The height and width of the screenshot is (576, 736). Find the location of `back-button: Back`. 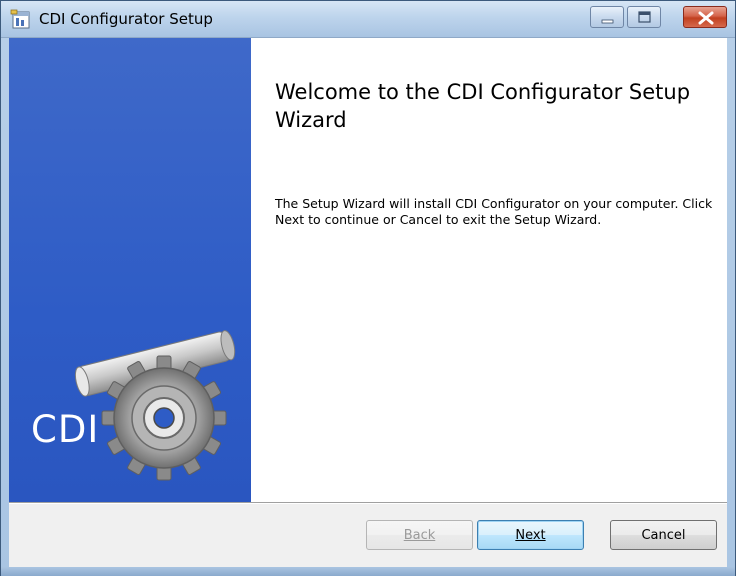

back-button: Back is located at coordinates (419, 535).